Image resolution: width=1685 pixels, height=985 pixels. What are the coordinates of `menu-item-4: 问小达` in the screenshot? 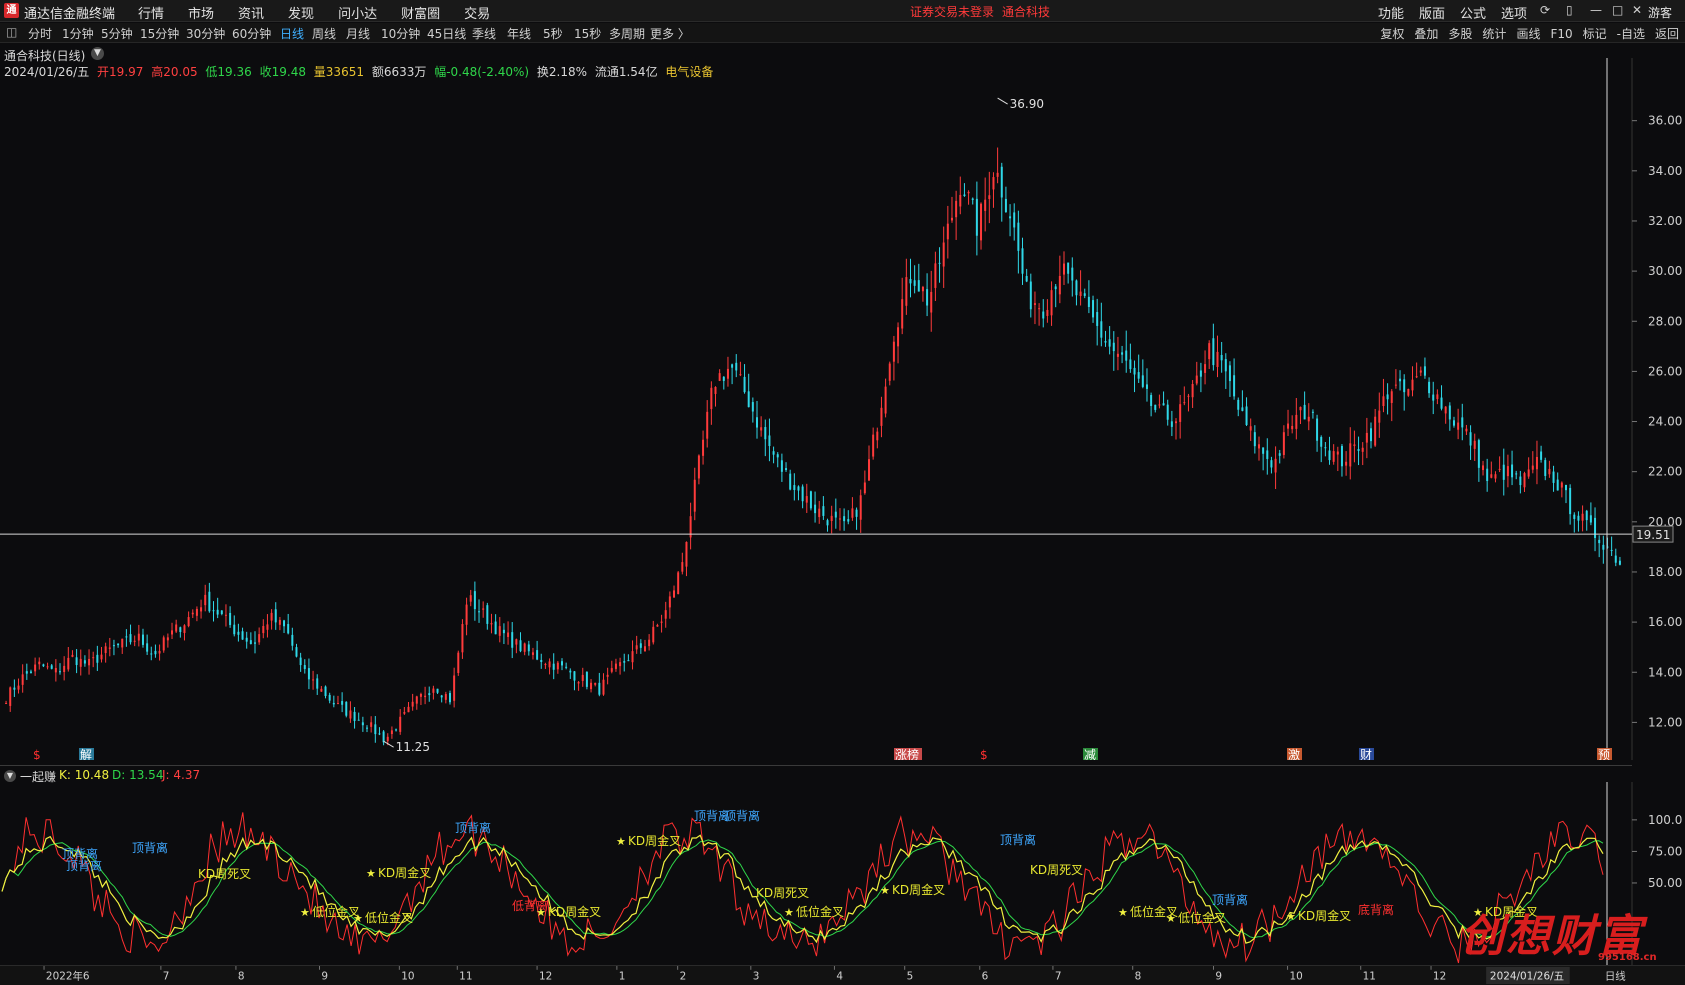 It's located at (357, 14).